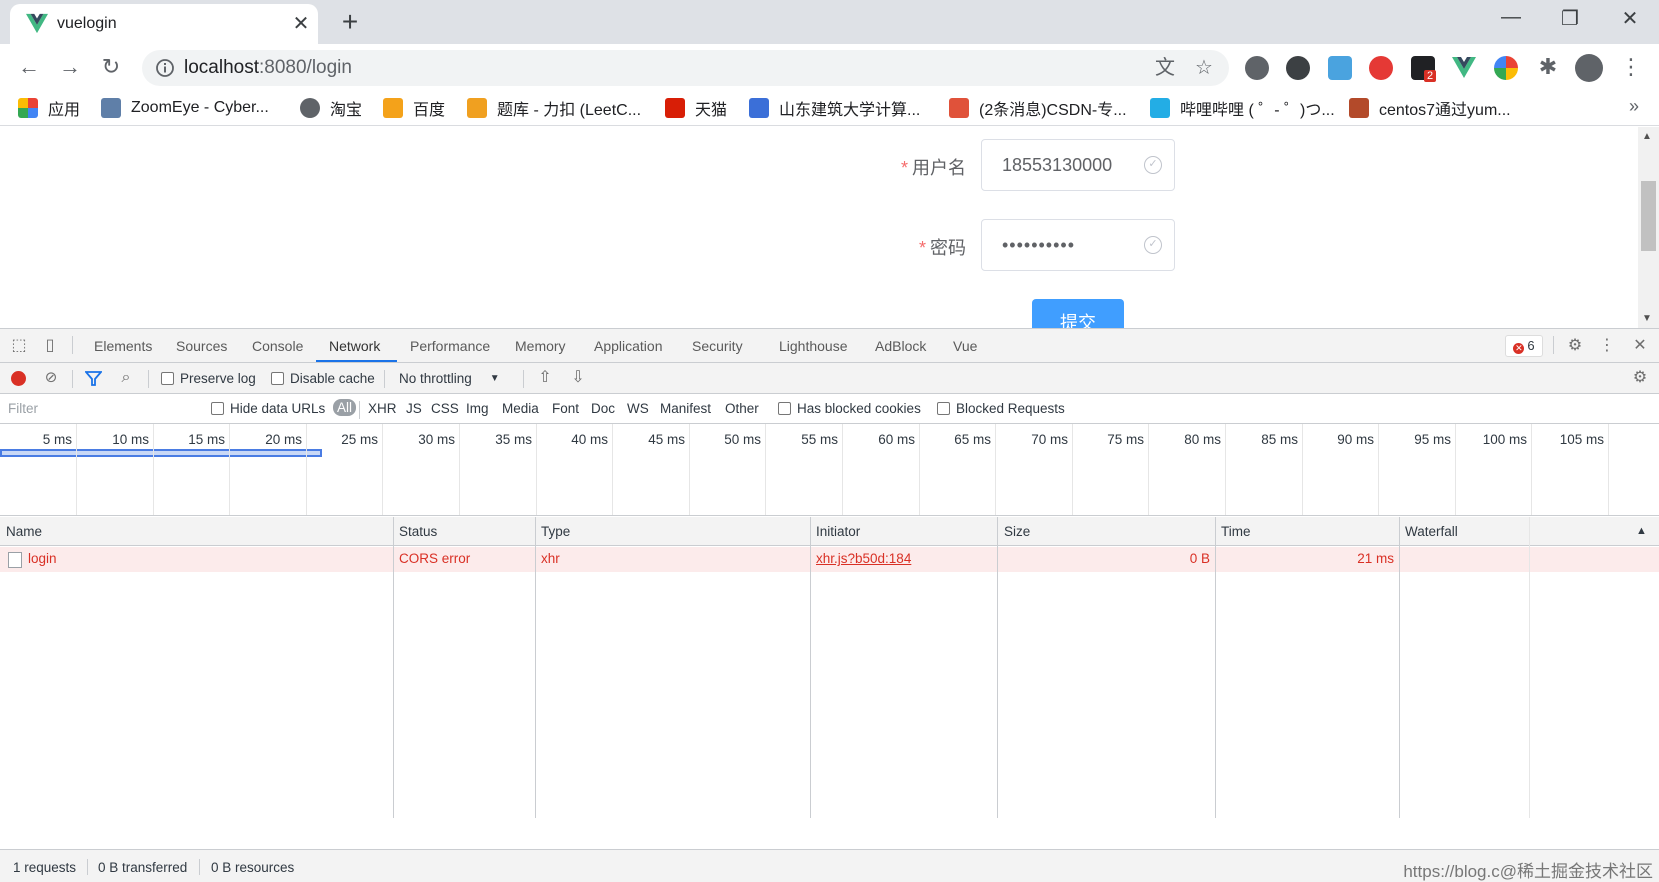 Image resolution: width=1659 pixels, height=882 pixels. Describe the element at coordinates (1001, 408) in the screenshot. I see `blocked-requests-checkbox: Blocked Requests` at that location.